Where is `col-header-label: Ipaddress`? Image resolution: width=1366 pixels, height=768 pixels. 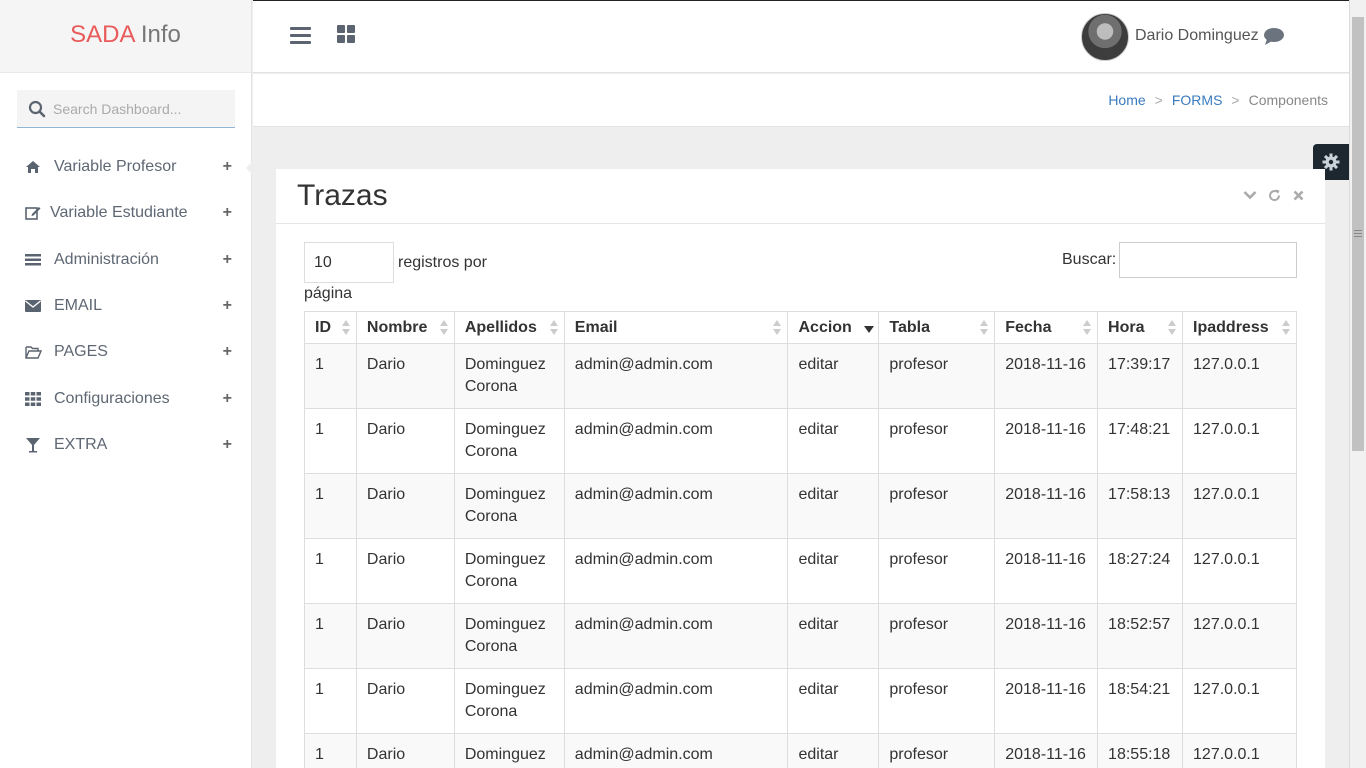
col-header-label: Ipaddress is located at coordinates (1231, 327).